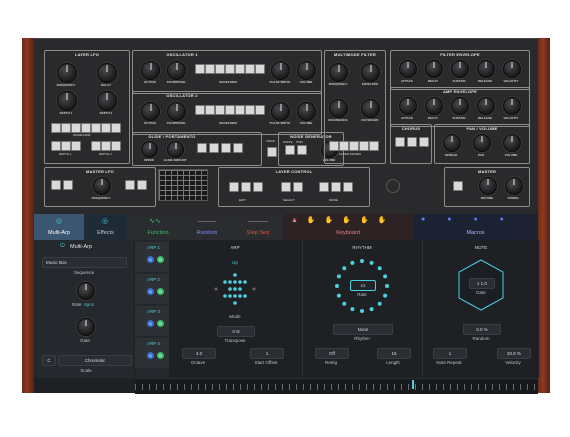  Describe the element at coordinates (272, 152) in the screenshot. I see `vmod-button` at that location.